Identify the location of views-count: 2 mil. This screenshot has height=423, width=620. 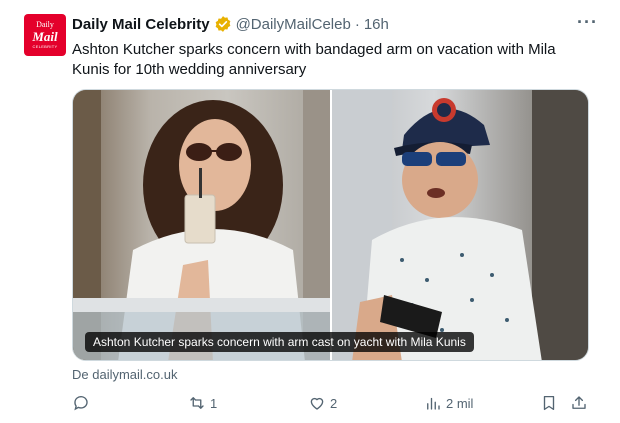
(460, 403).